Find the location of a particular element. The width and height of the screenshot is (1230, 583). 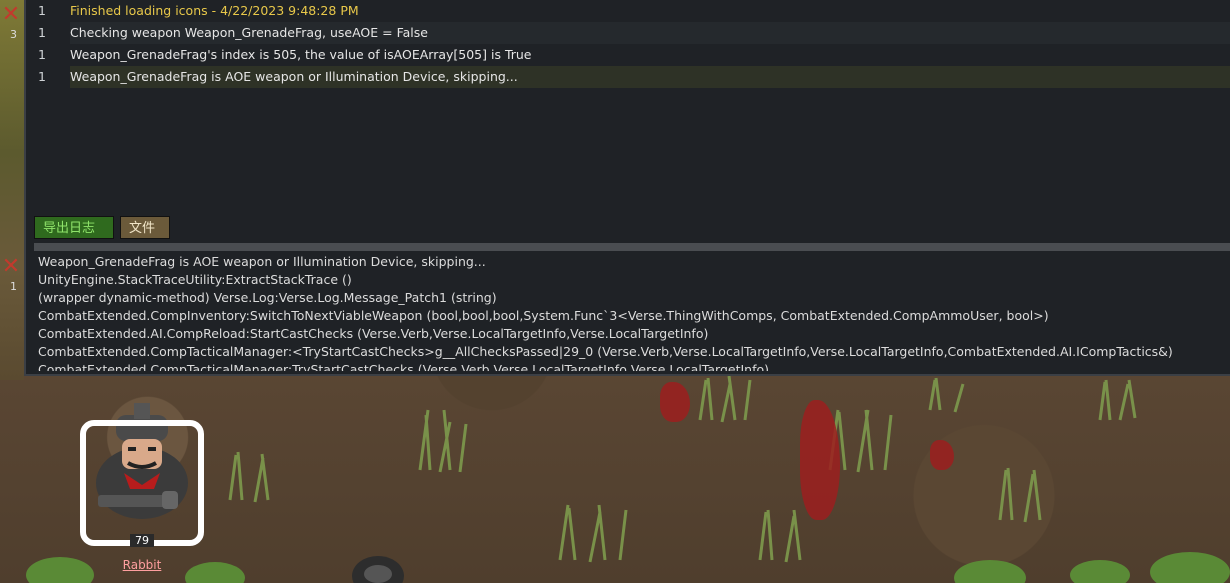

export-log-button: 导出日志 is located at coordinates (74, 227).